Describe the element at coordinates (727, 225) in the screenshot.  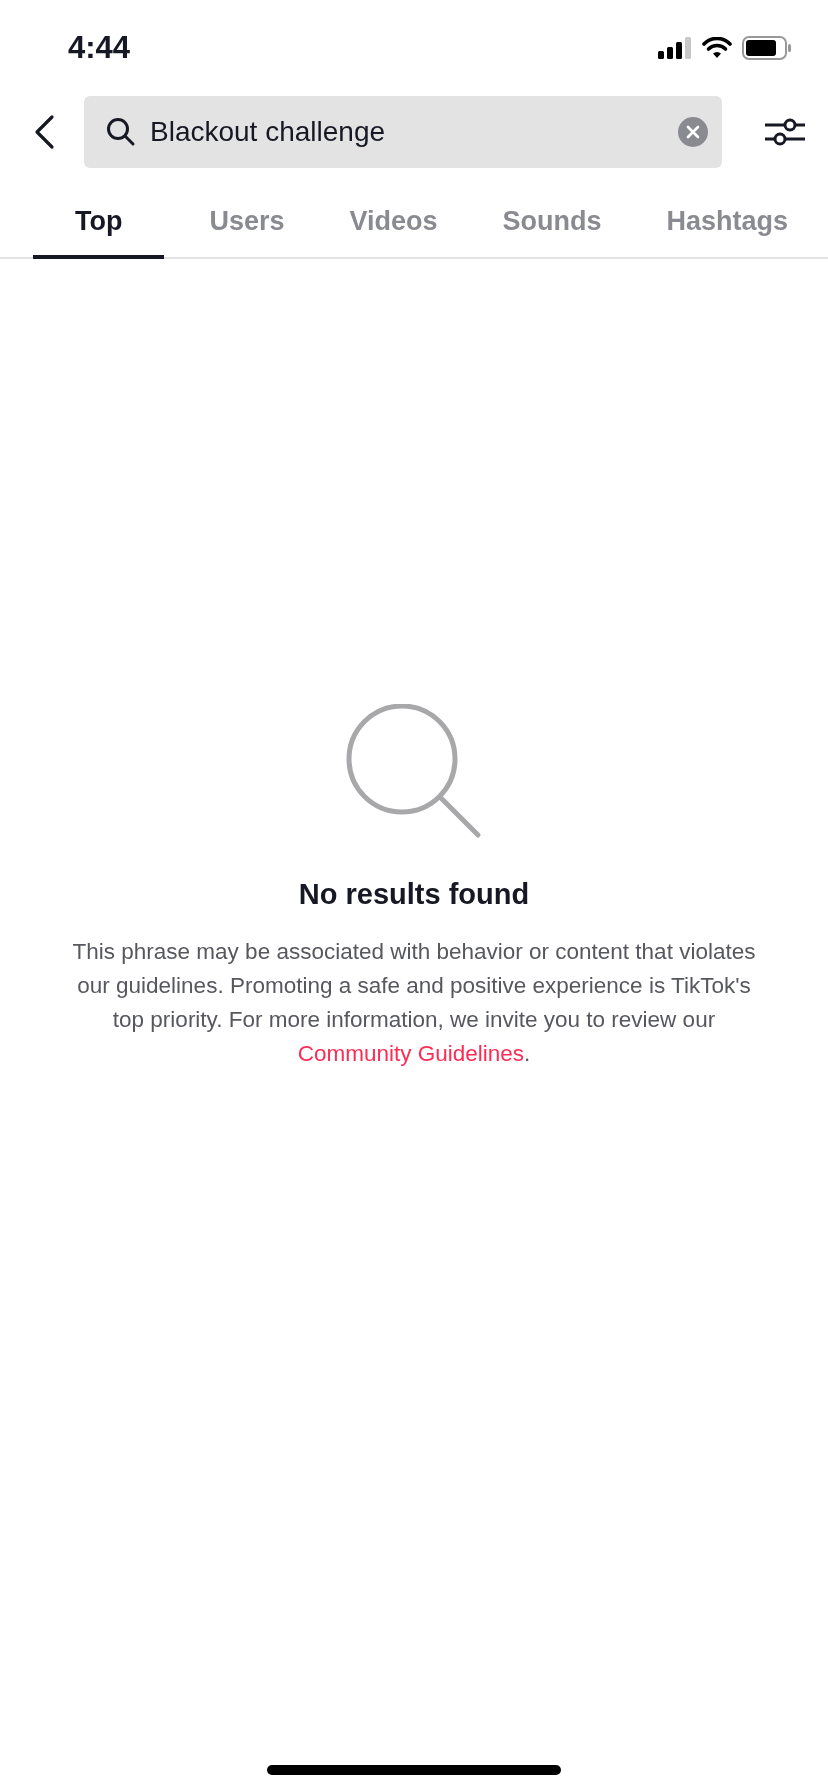
I see `tab: Hashtags` at that location.